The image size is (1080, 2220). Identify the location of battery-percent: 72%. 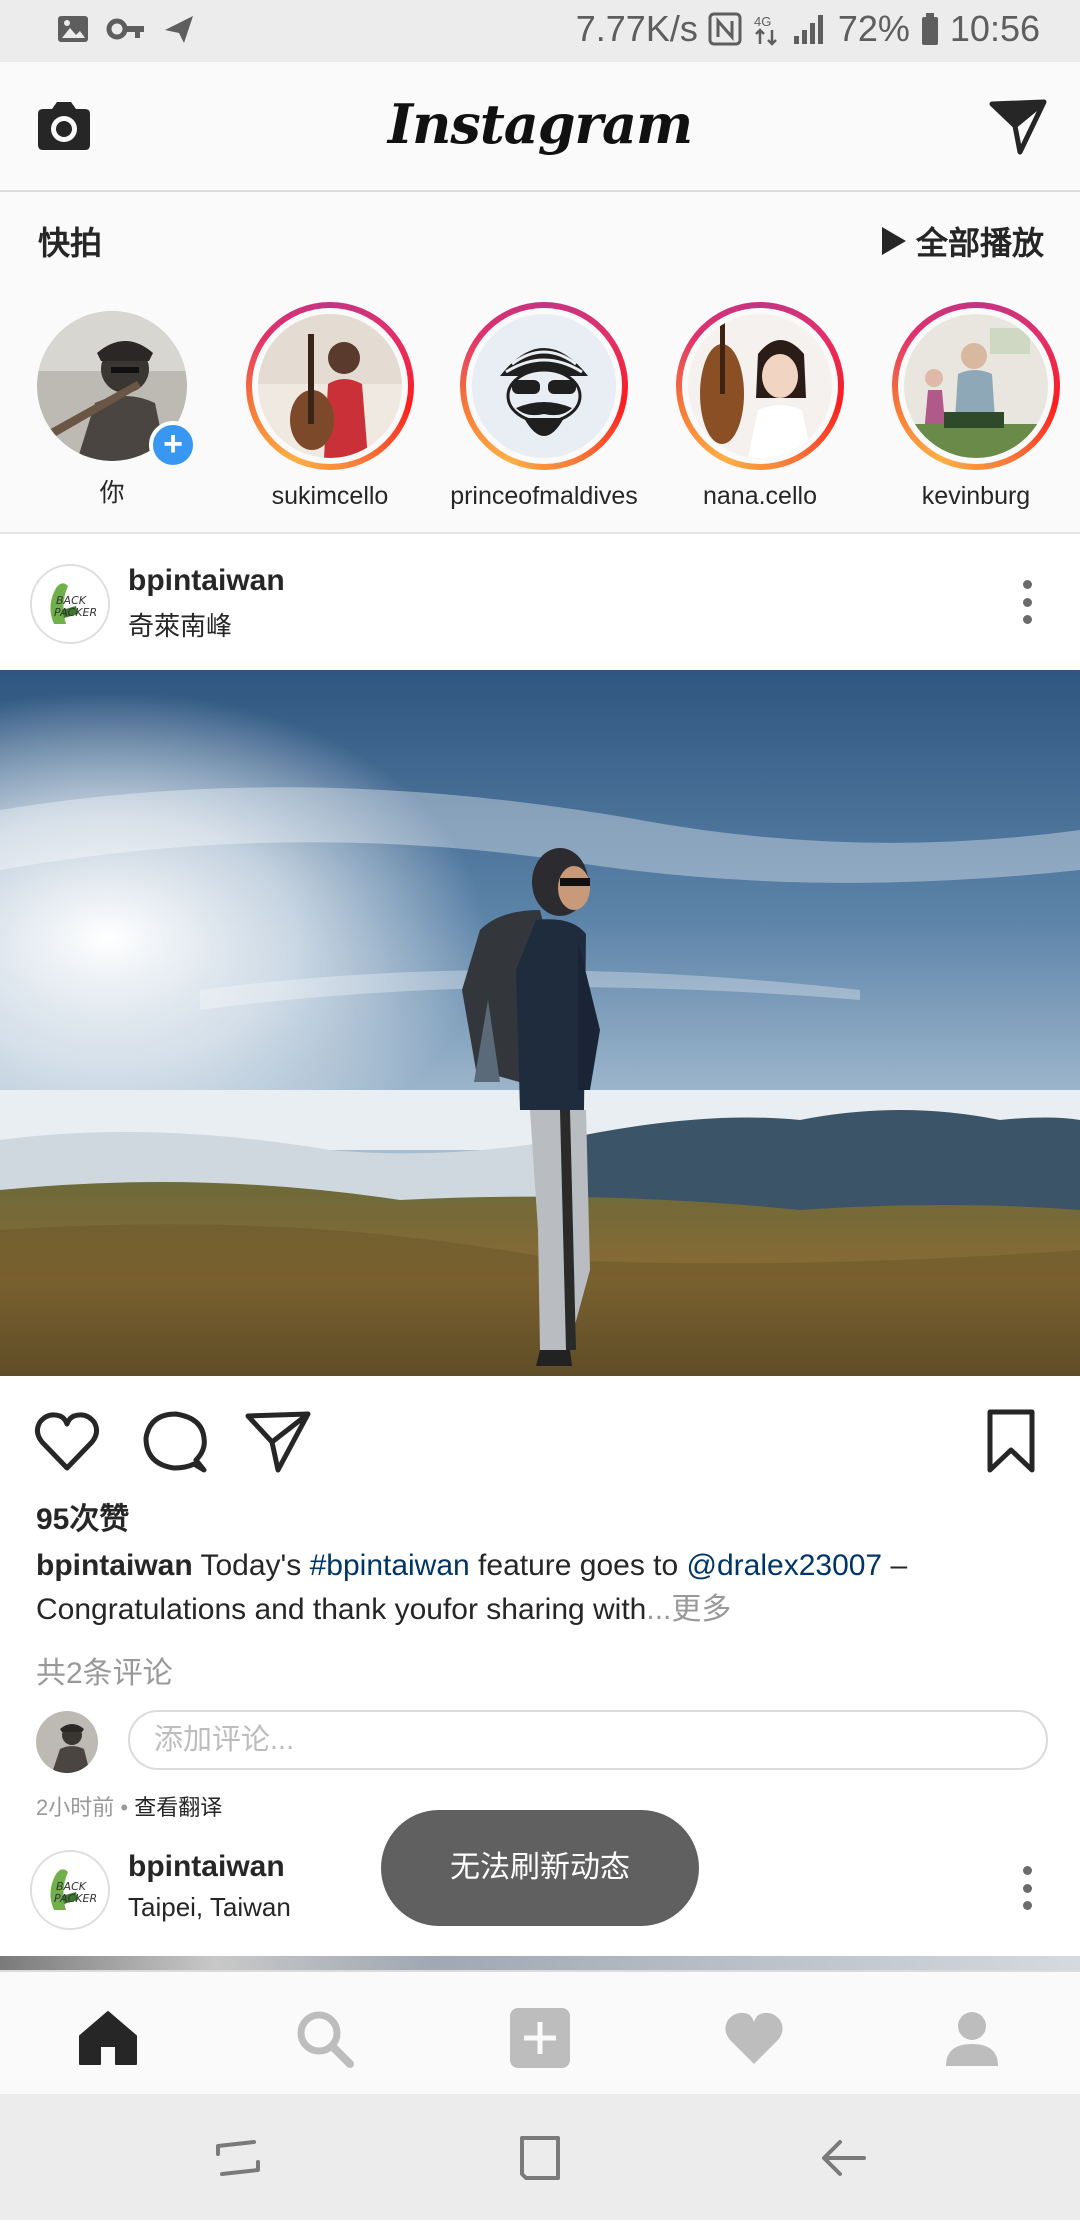
(873, 28).